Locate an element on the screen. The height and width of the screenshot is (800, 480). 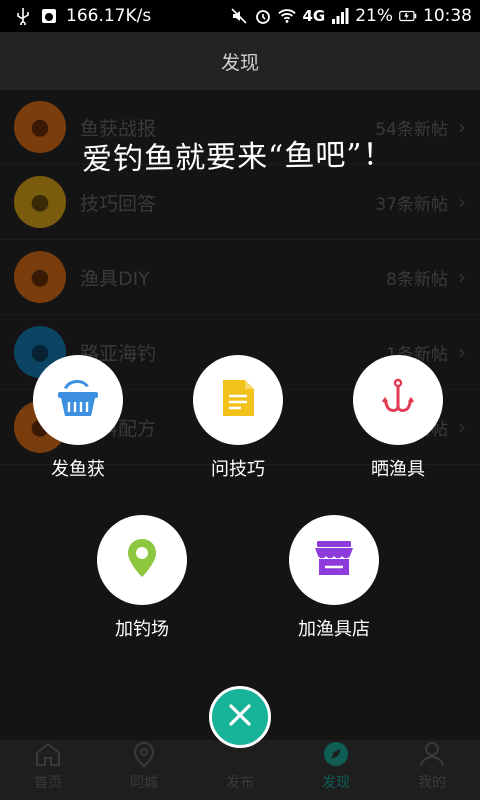
add-fishing-spot-circle is located at coordinates (142, 560).